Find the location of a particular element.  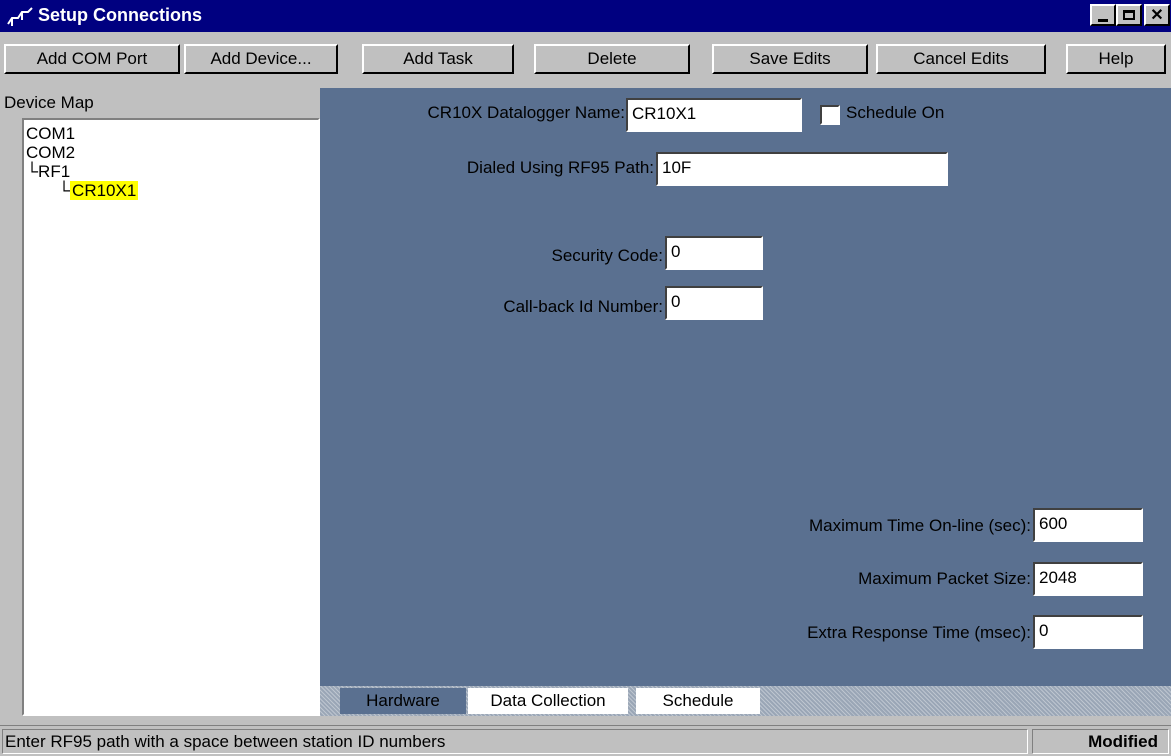

tree-item-label: CR10X1 is located at coordinates (104, 190).